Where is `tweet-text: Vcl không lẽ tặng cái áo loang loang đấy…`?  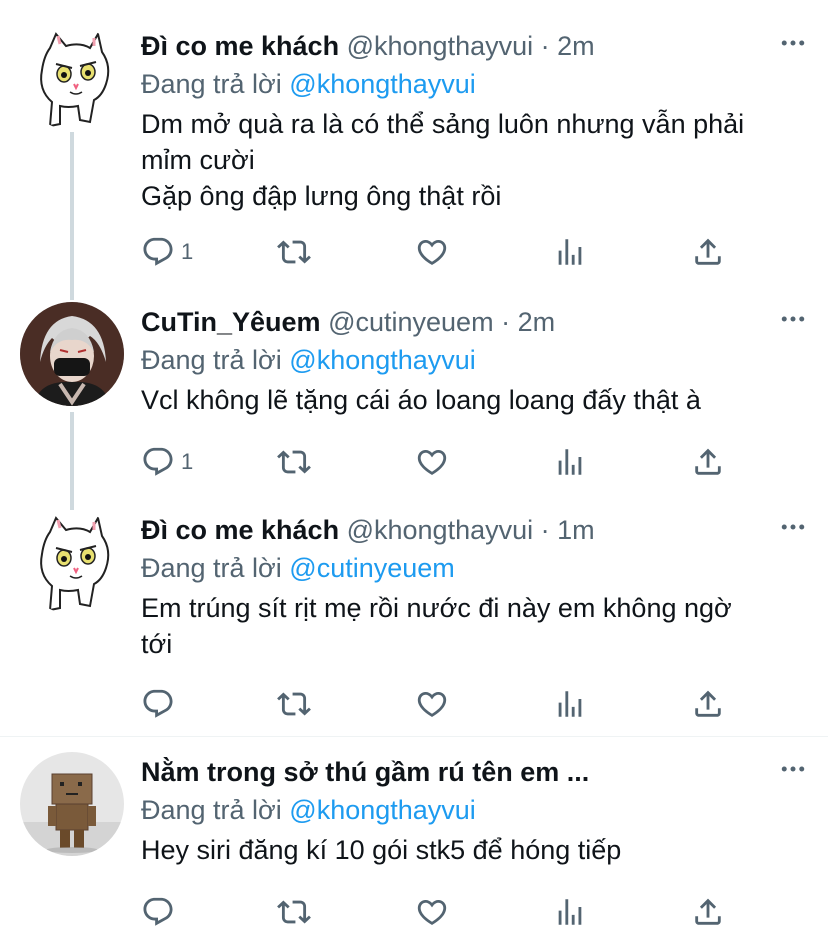
tweet-text: Vcl không lẽ tặng cái áo loang loang đấy… is located at coordinates (421, 400).